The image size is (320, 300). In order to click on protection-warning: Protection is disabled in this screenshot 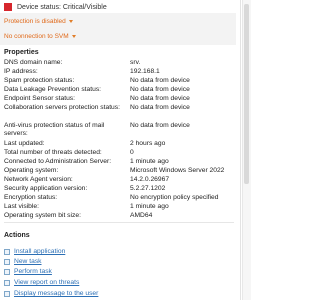, I will do `click(38, 21)`.